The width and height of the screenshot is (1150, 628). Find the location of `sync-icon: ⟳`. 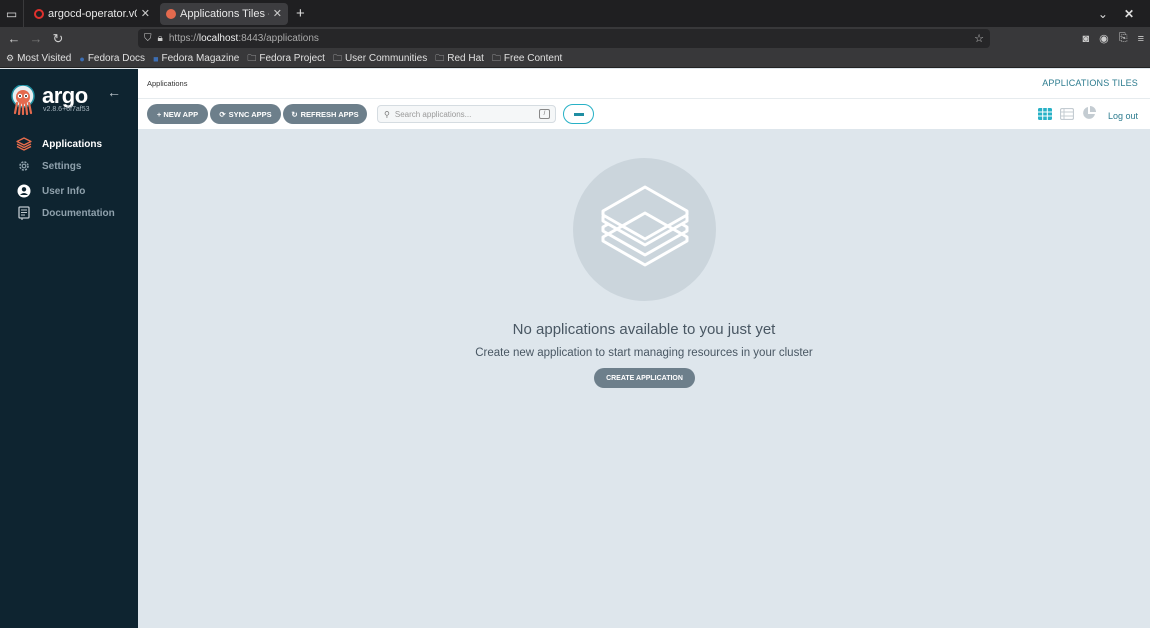

sync-icon: ⟳ is located at coordinates (222, 114).